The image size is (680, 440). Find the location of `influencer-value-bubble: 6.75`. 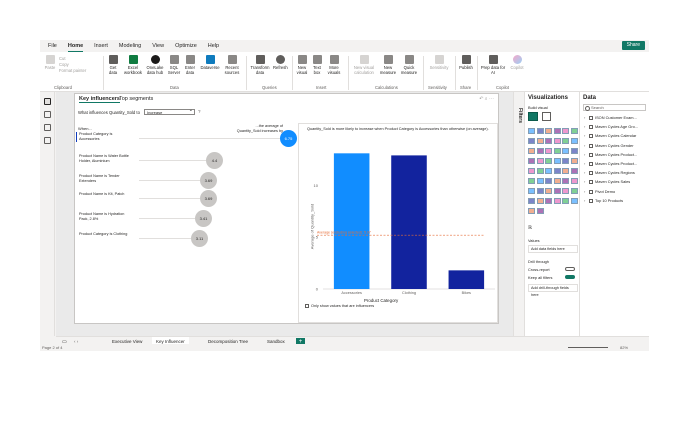

influencer-value-bubble: 6.75 is located at coordinates (288, 138).